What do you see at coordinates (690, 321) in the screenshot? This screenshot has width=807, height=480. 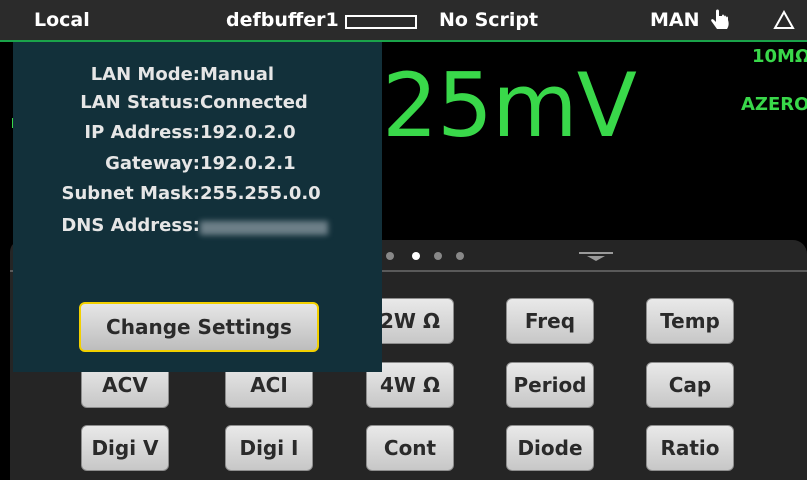 I see `function-button-temp: Temp` at bounding box center [690, 321].